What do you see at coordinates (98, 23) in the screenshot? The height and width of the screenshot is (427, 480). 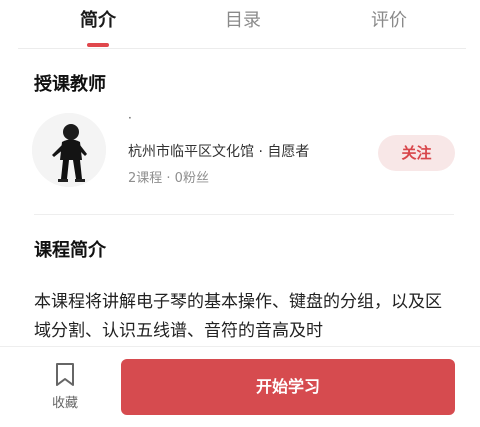 I see `tab-intro: 简介` at bounding box center [98, 23].